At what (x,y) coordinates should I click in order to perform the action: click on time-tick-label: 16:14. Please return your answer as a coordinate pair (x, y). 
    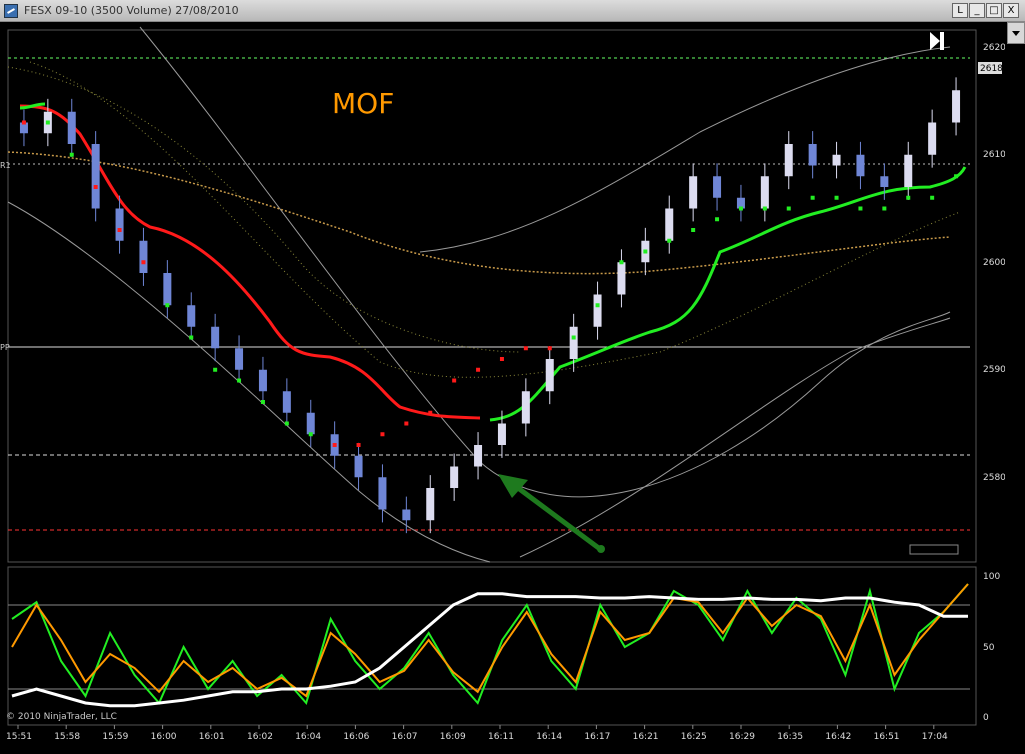
    Looking at the image, I should click on (549, 737).